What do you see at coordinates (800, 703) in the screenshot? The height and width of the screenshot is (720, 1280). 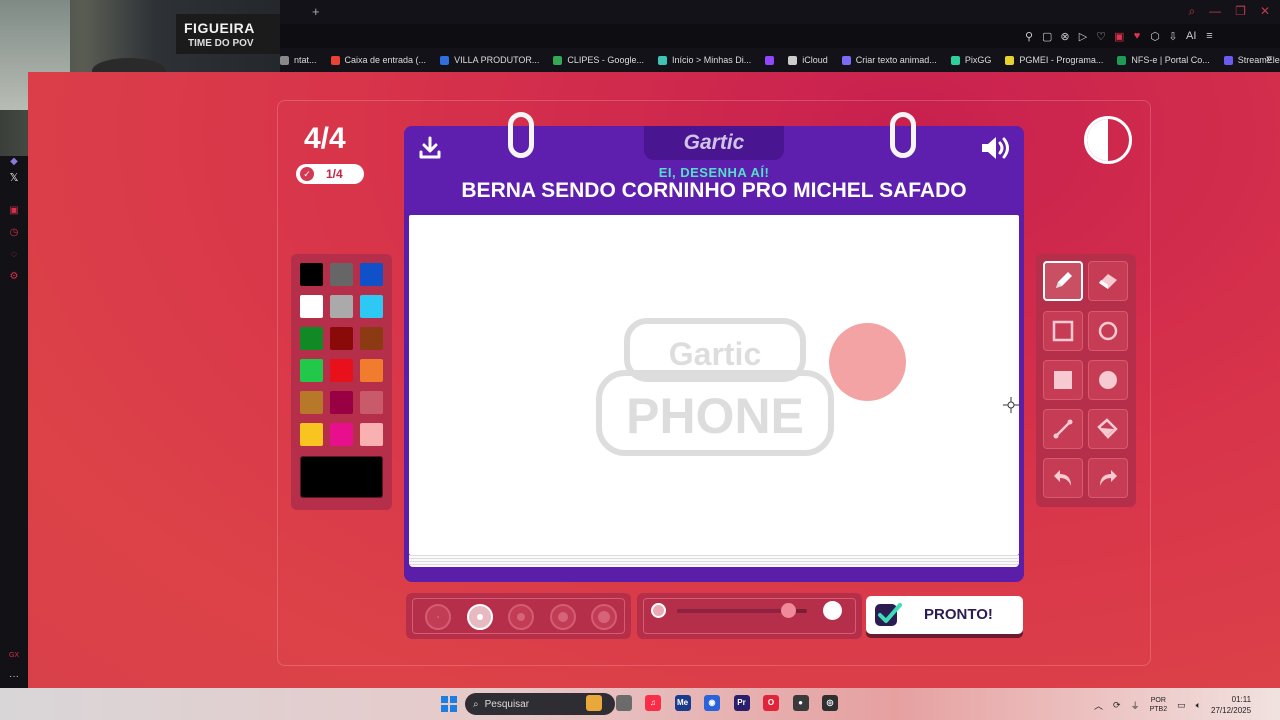 I see `taskbar-app-icon: ●` at bounding box center [800, 703].